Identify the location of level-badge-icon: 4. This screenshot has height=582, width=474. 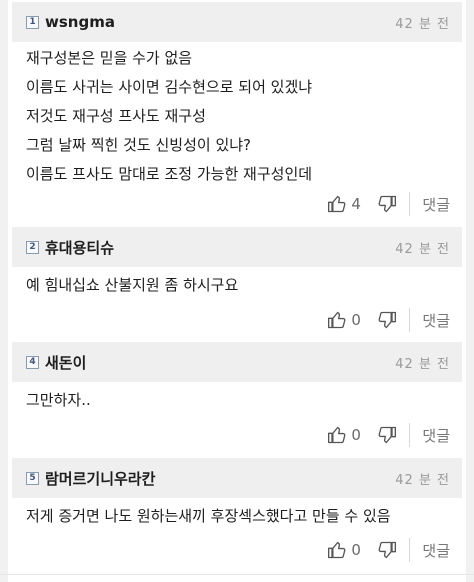
(32, 362).